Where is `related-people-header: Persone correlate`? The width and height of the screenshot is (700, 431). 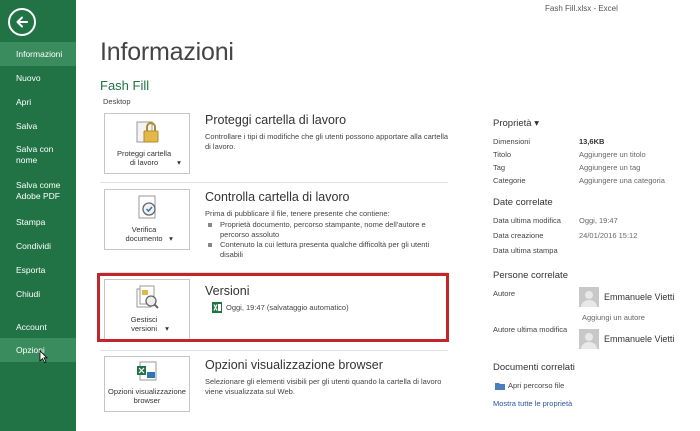 related-people-header: Persone correlate is located at coordinates (530, 275).